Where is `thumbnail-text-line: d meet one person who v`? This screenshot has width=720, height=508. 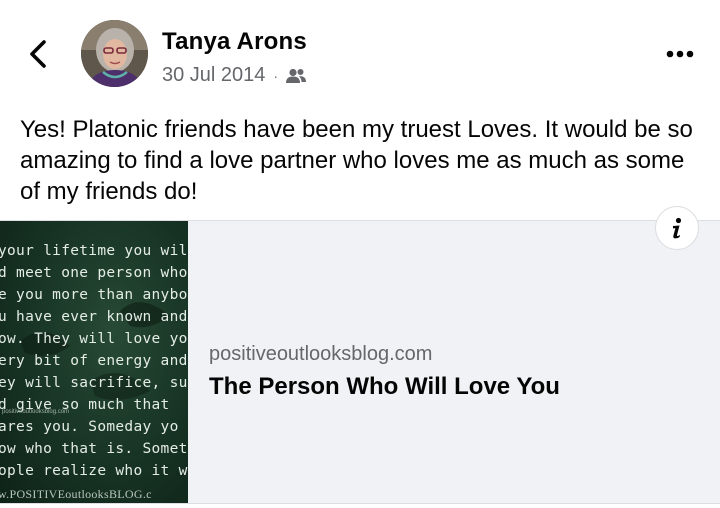
thumbnail-text-line: d meet one person who v is located at coordinates (94, 273).